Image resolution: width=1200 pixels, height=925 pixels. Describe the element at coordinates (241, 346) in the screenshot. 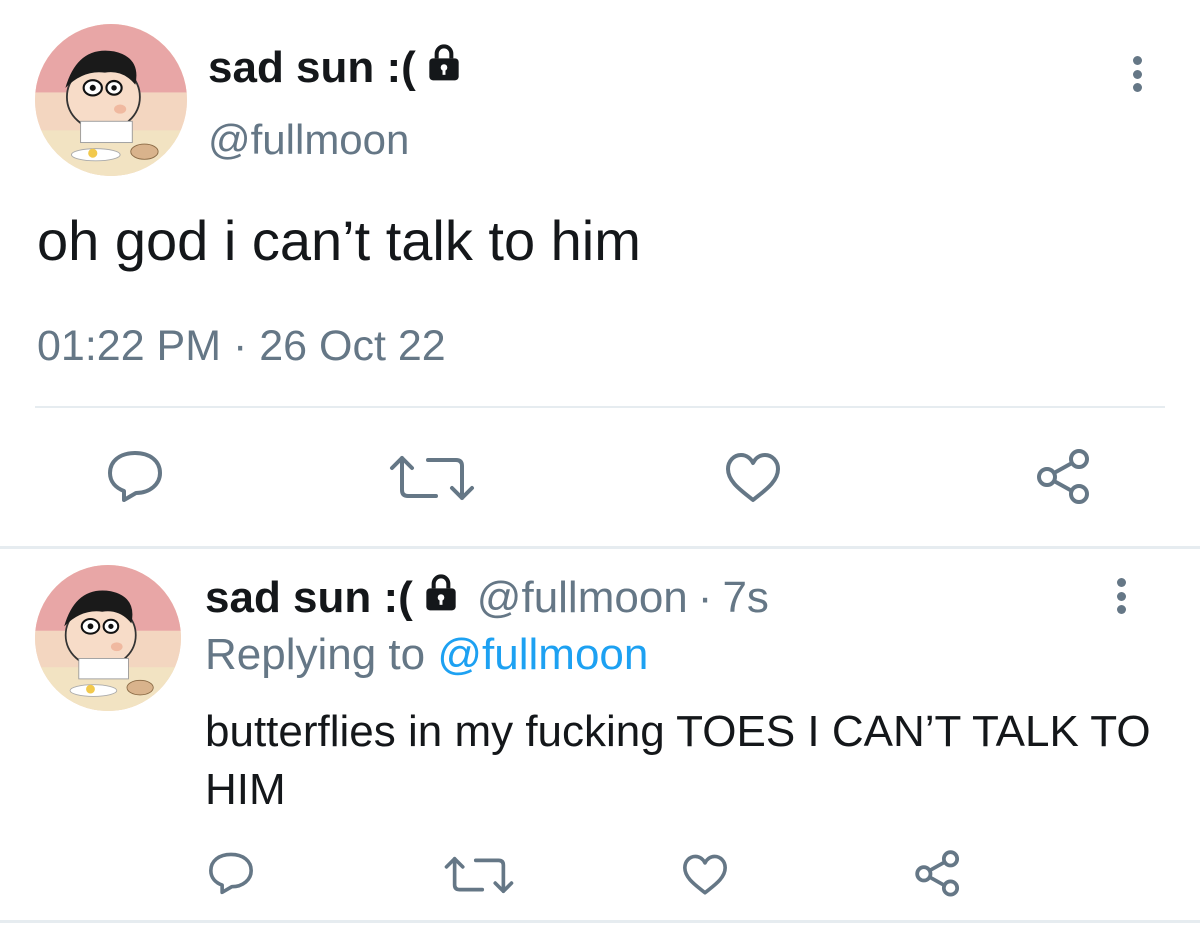

I see `timestamp: 01:22 PM · 26 Oct 22` at that location.